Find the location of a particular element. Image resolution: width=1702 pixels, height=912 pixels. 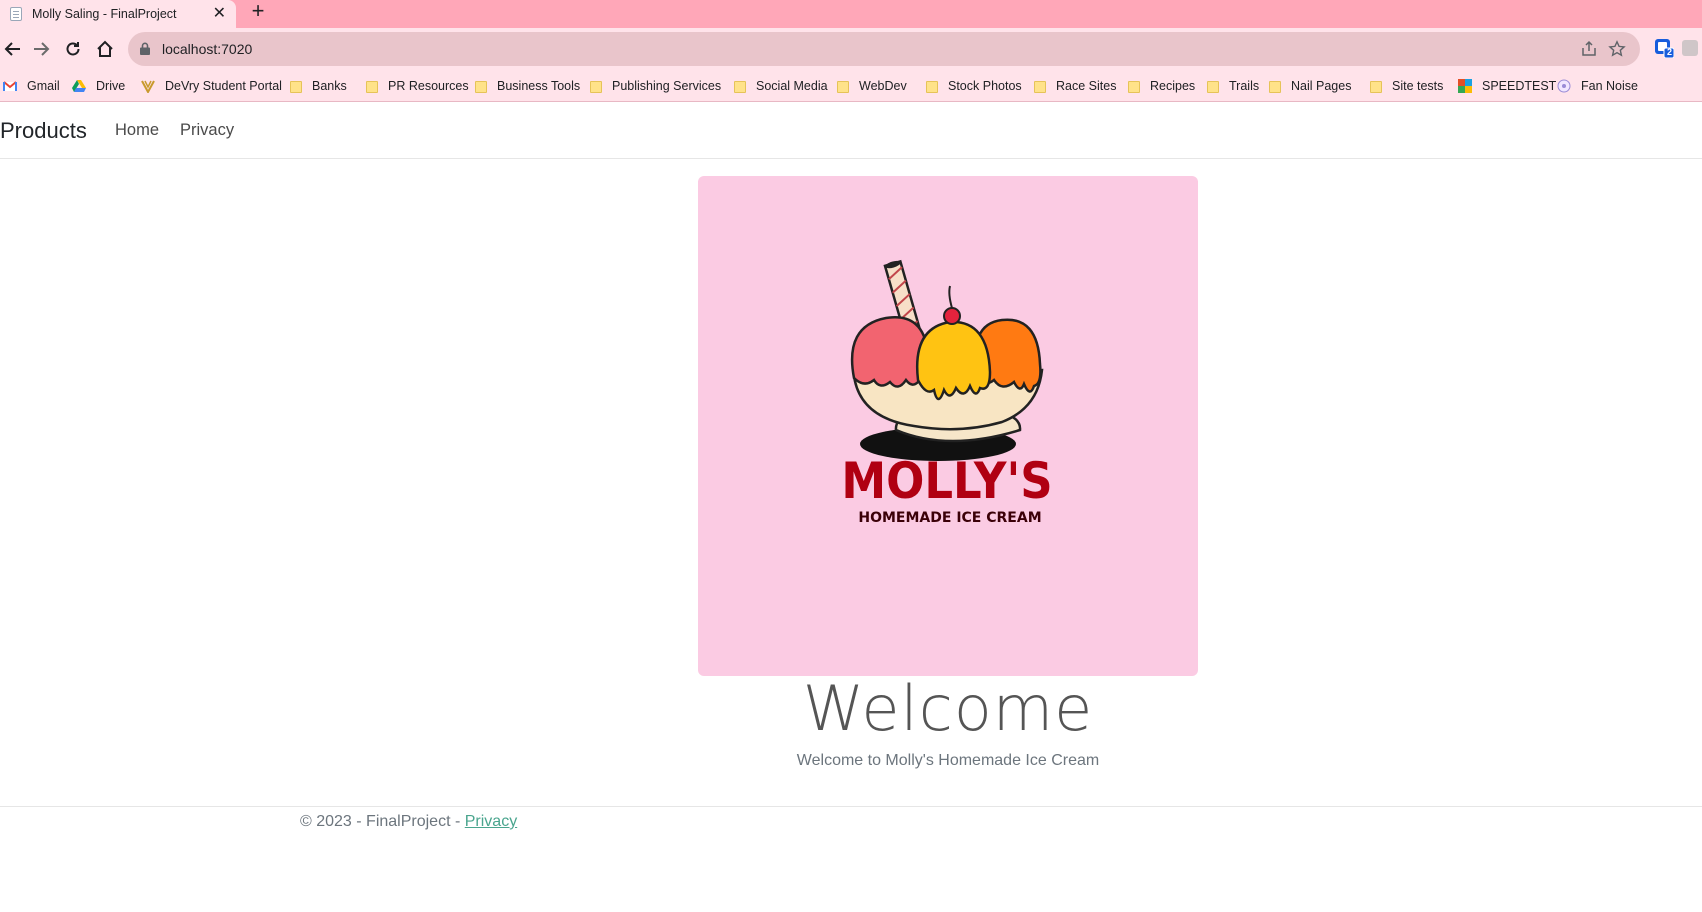

devry-icon is located at coordinates (148, 87).